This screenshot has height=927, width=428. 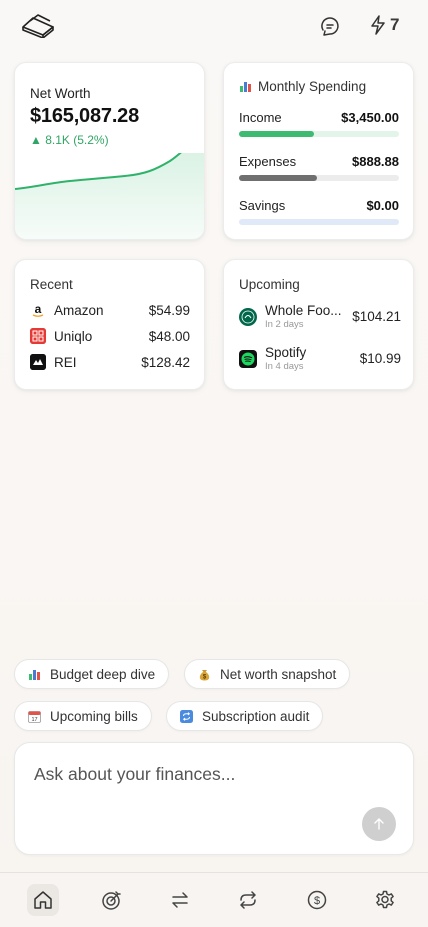 I want to click on net-worth-card: Net Worth $165,087.28 ▲ 8.1K (5.2%), so click(x=109, y=151).